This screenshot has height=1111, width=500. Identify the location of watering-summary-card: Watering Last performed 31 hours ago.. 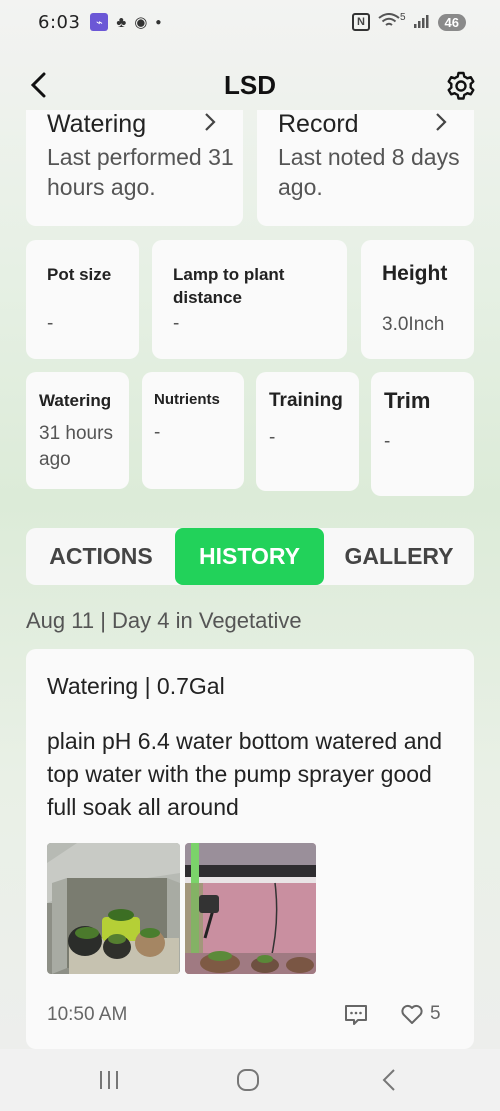
(134, 168).